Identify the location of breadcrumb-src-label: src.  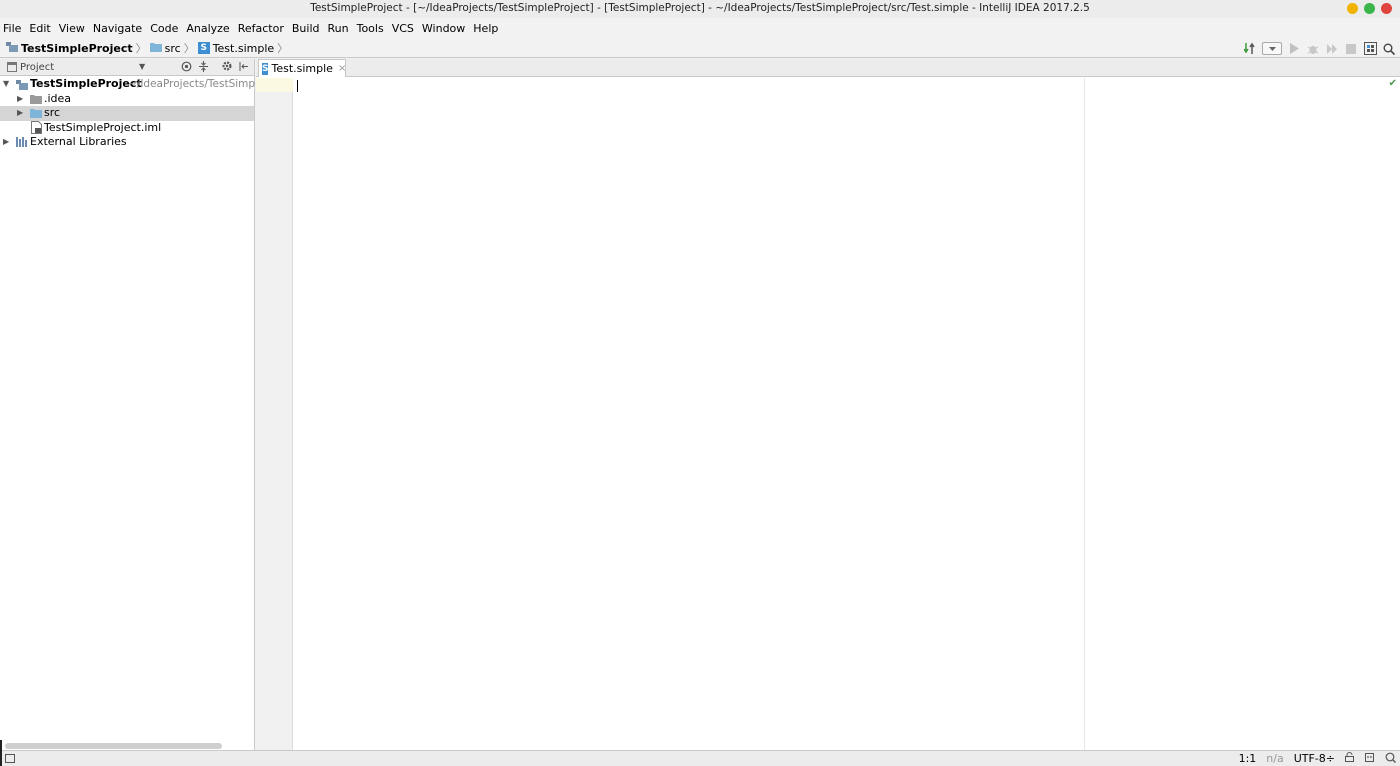
(172, 48).